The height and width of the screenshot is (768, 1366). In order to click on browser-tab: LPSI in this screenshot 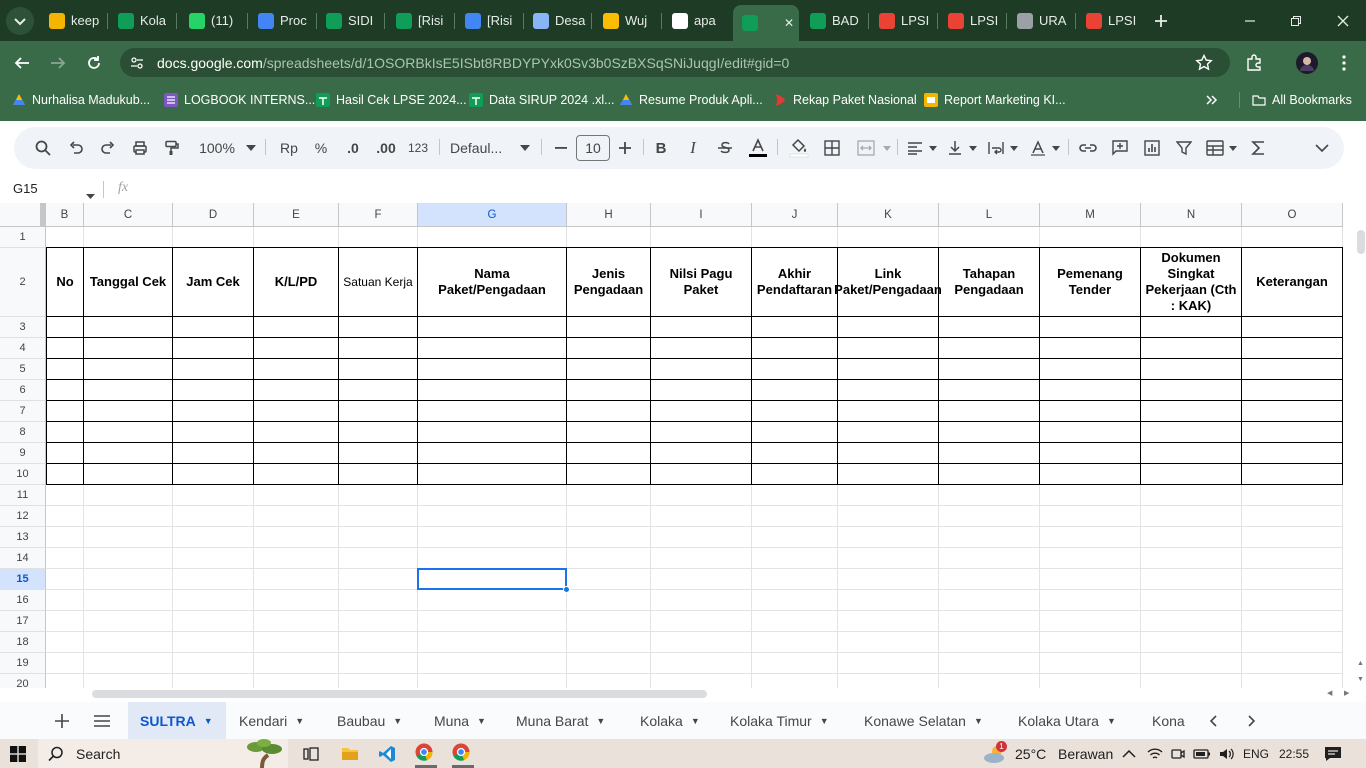, I will do `click(1109, 20)`.